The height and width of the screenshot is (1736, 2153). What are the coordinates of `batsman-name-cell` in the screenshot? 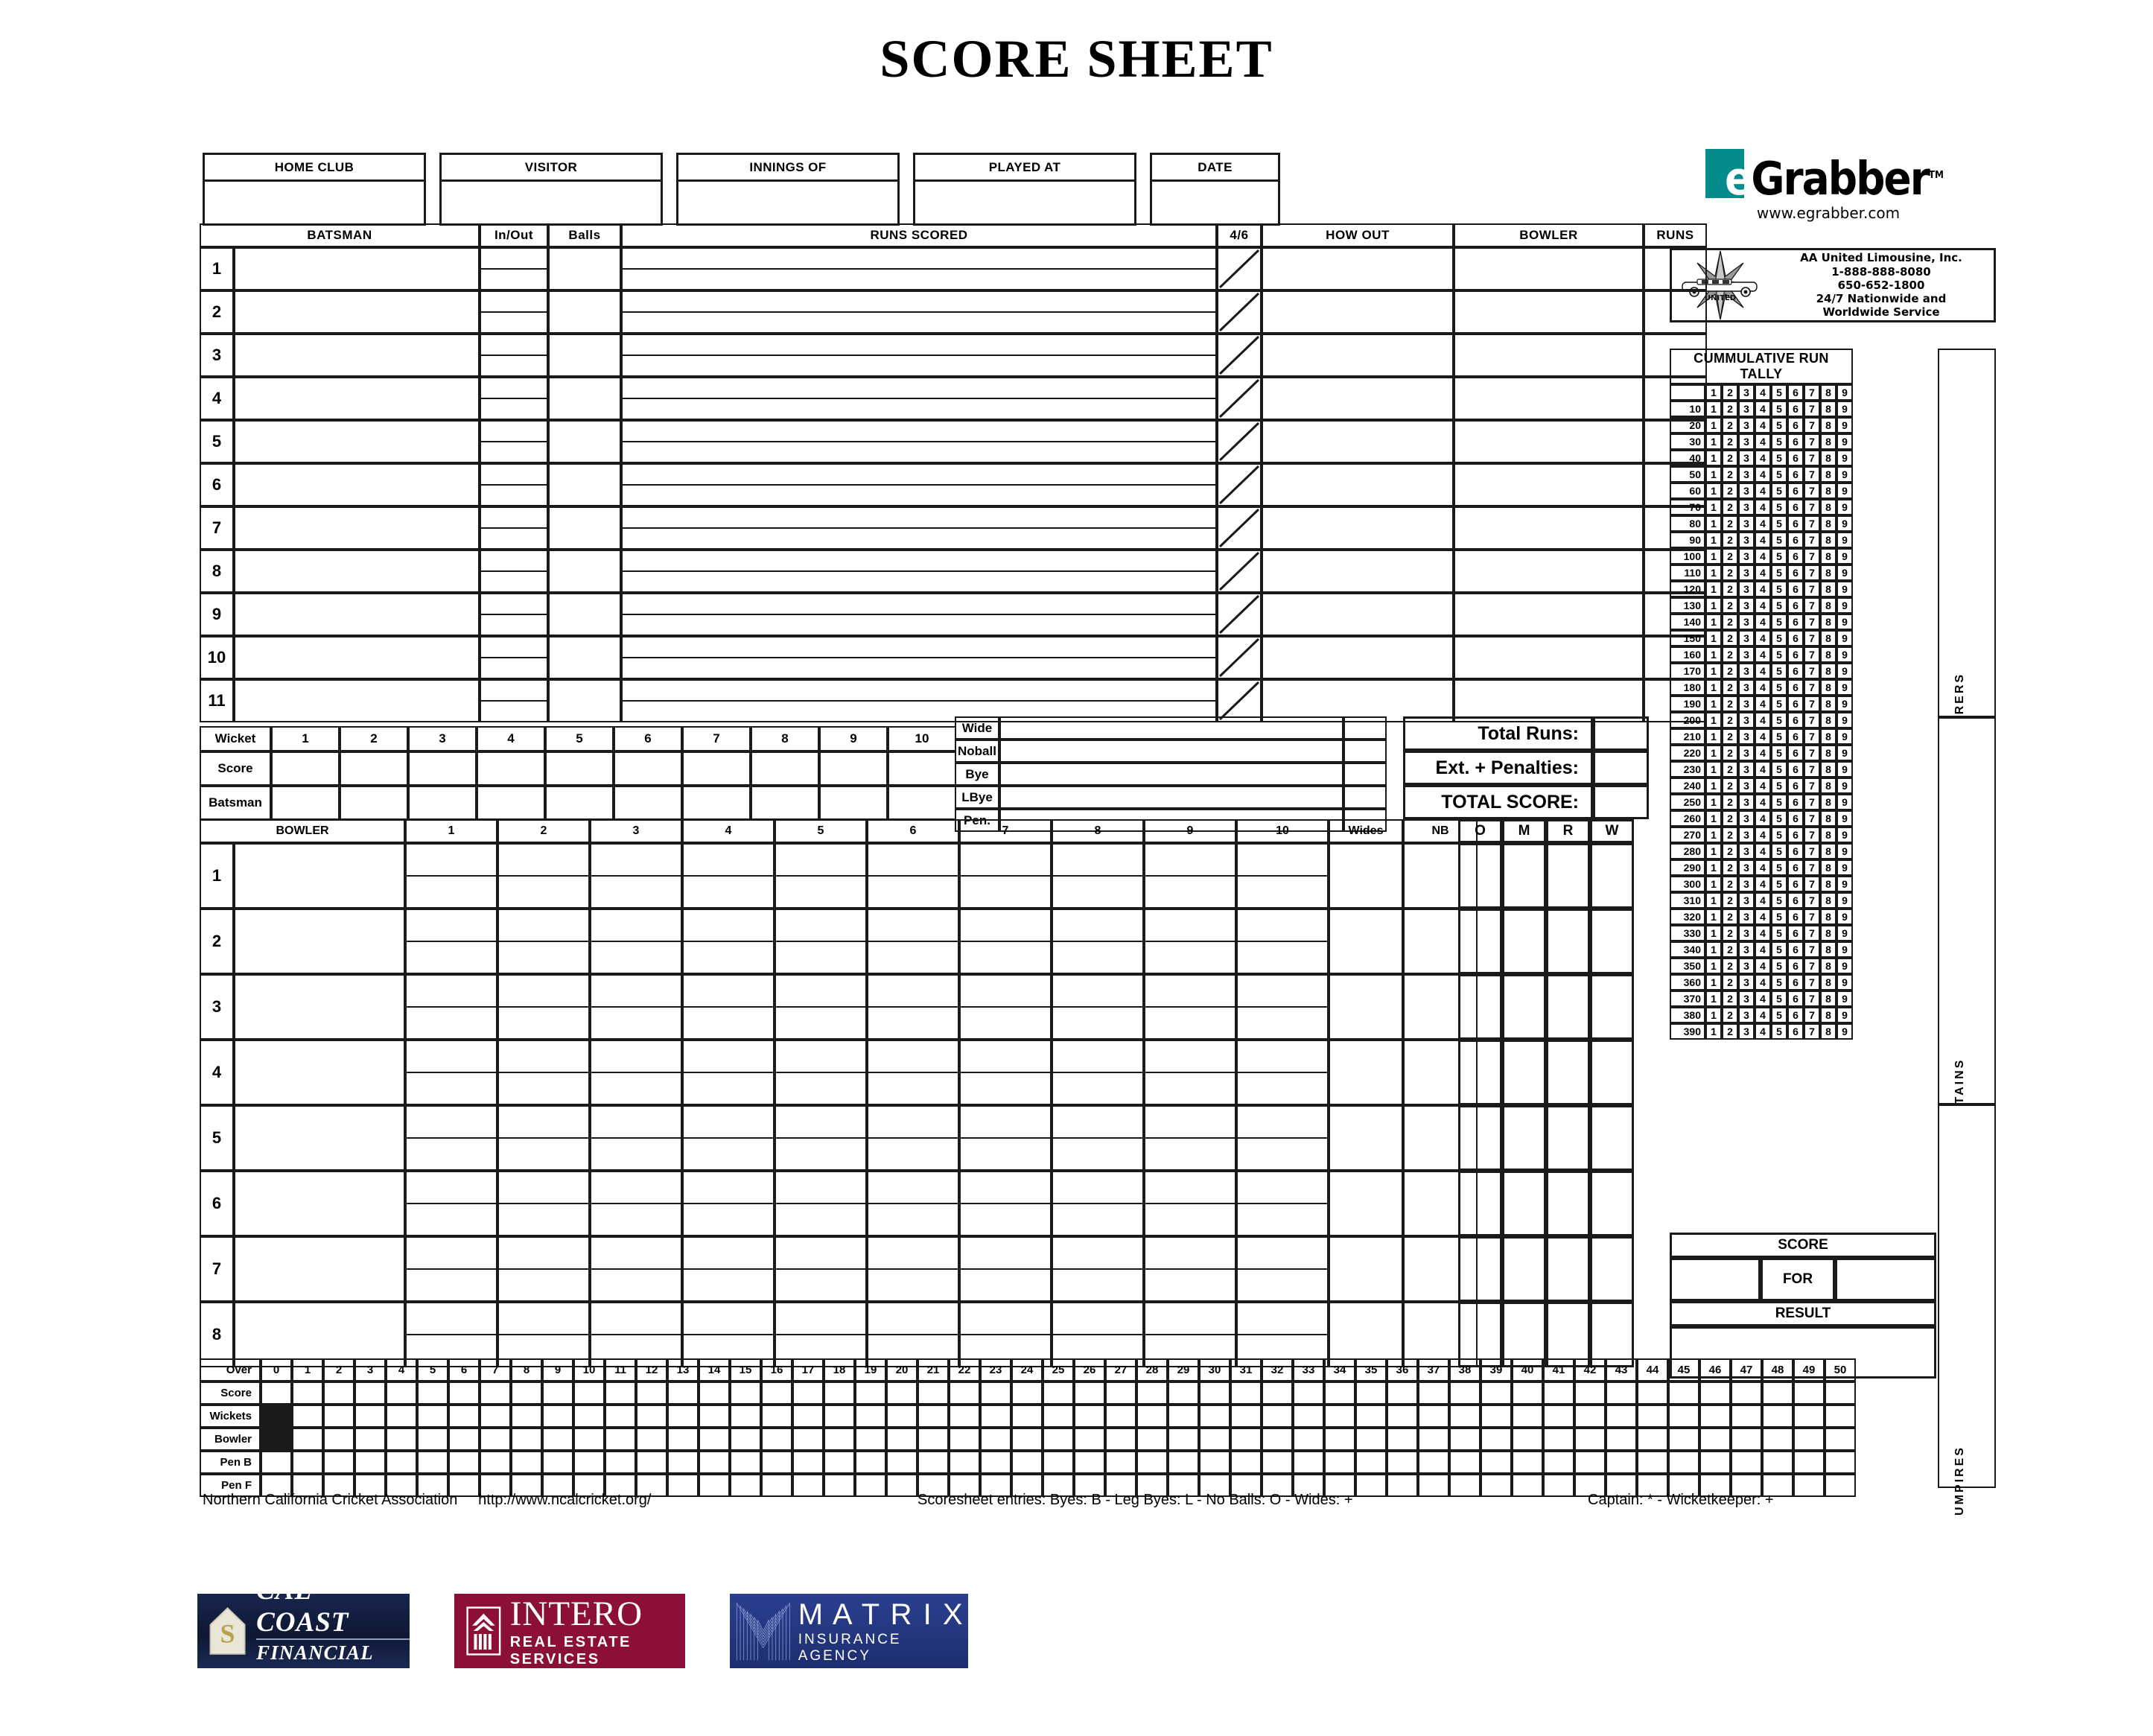 It's located at (357, 700).